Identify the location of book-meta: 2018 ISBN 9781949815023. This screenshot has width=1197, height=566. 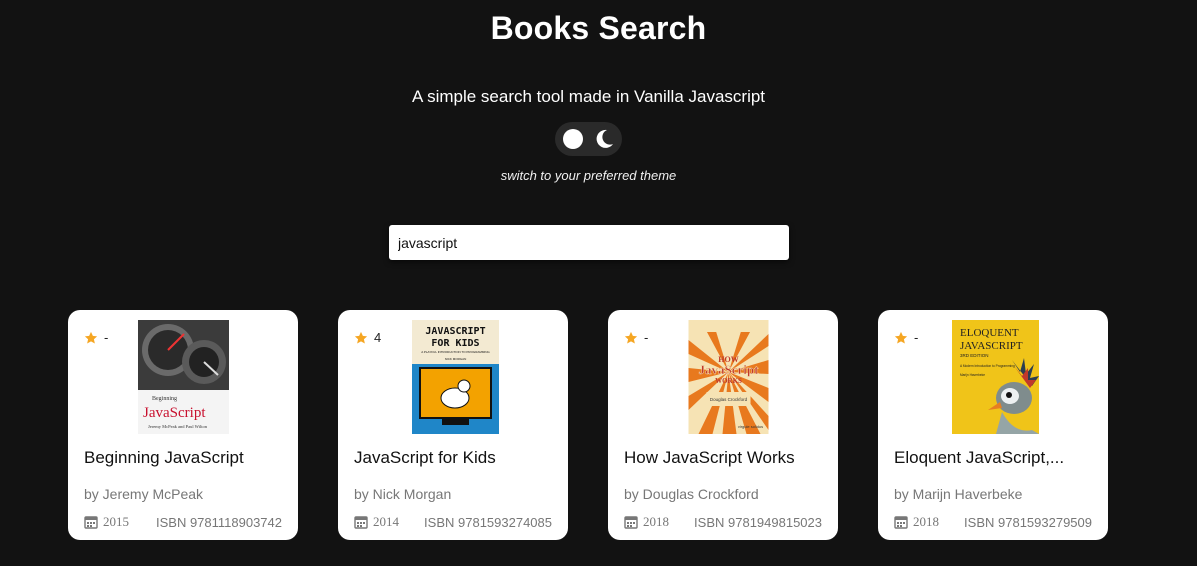
(723, 522).